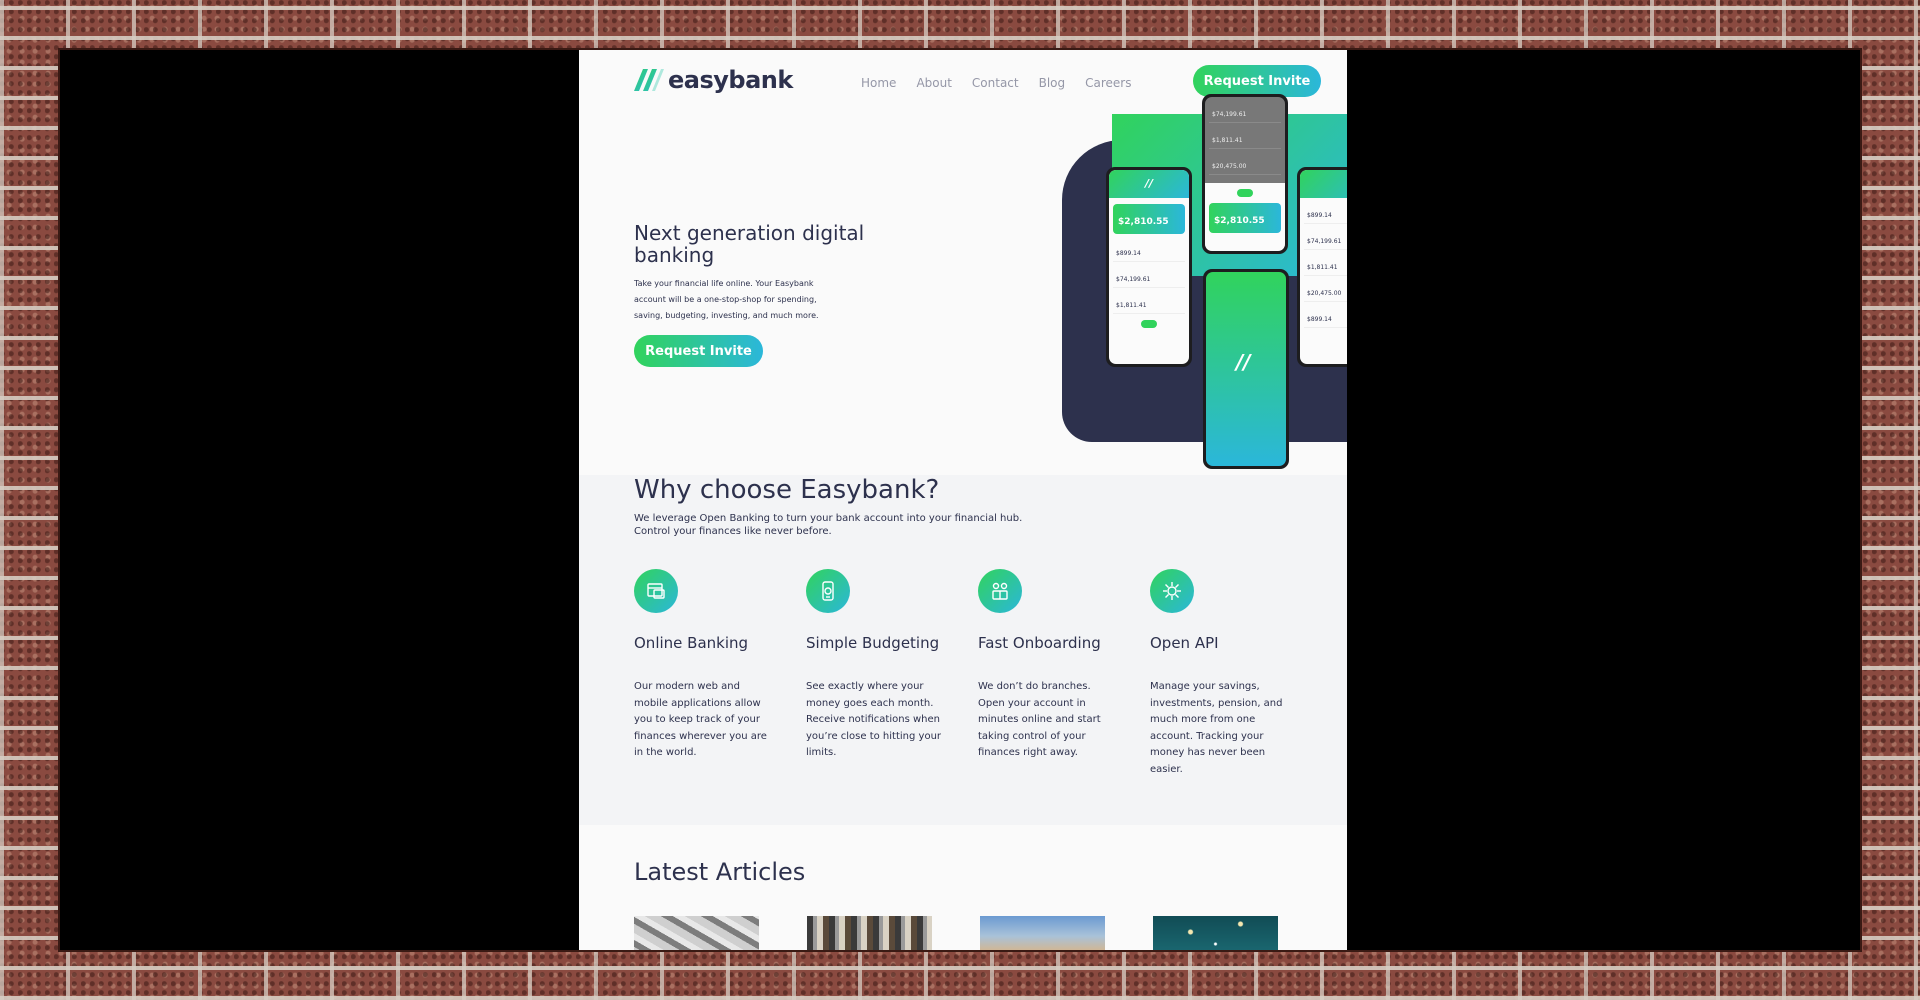 The height and width of the screenshot is (1000, 1920). Describe the element at coordinates (1042, 933) in the screenshot. I see `article-thumbnail-plane` at that location.